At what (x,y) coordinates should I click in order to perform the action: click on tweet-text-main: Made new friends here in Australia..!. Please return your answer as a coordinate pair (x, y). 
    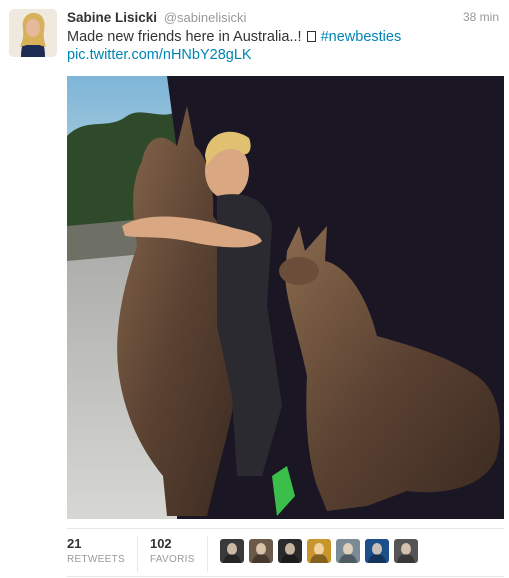
    Looking at the image, I should click on (184, 37).